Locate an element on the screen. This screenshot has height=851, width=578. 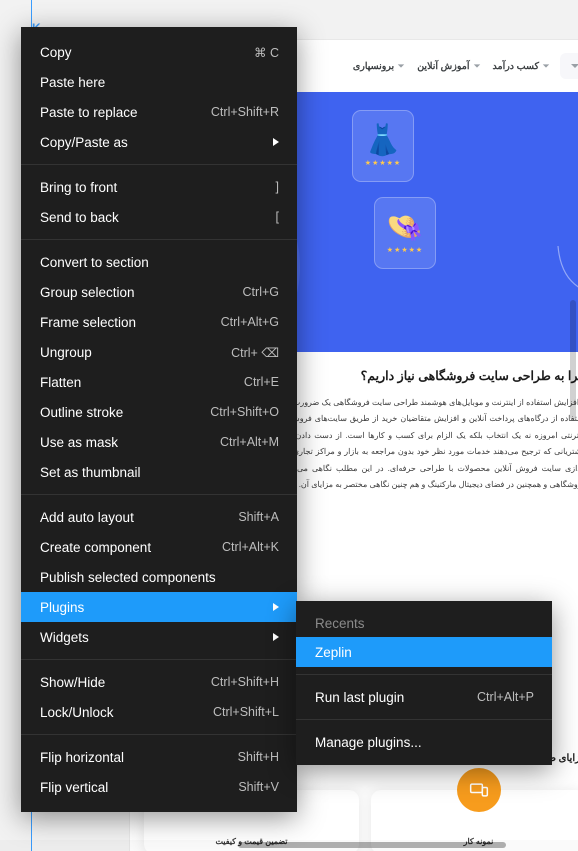
nav-item-2: کسب درآمد is located at coordinates (522, 66).